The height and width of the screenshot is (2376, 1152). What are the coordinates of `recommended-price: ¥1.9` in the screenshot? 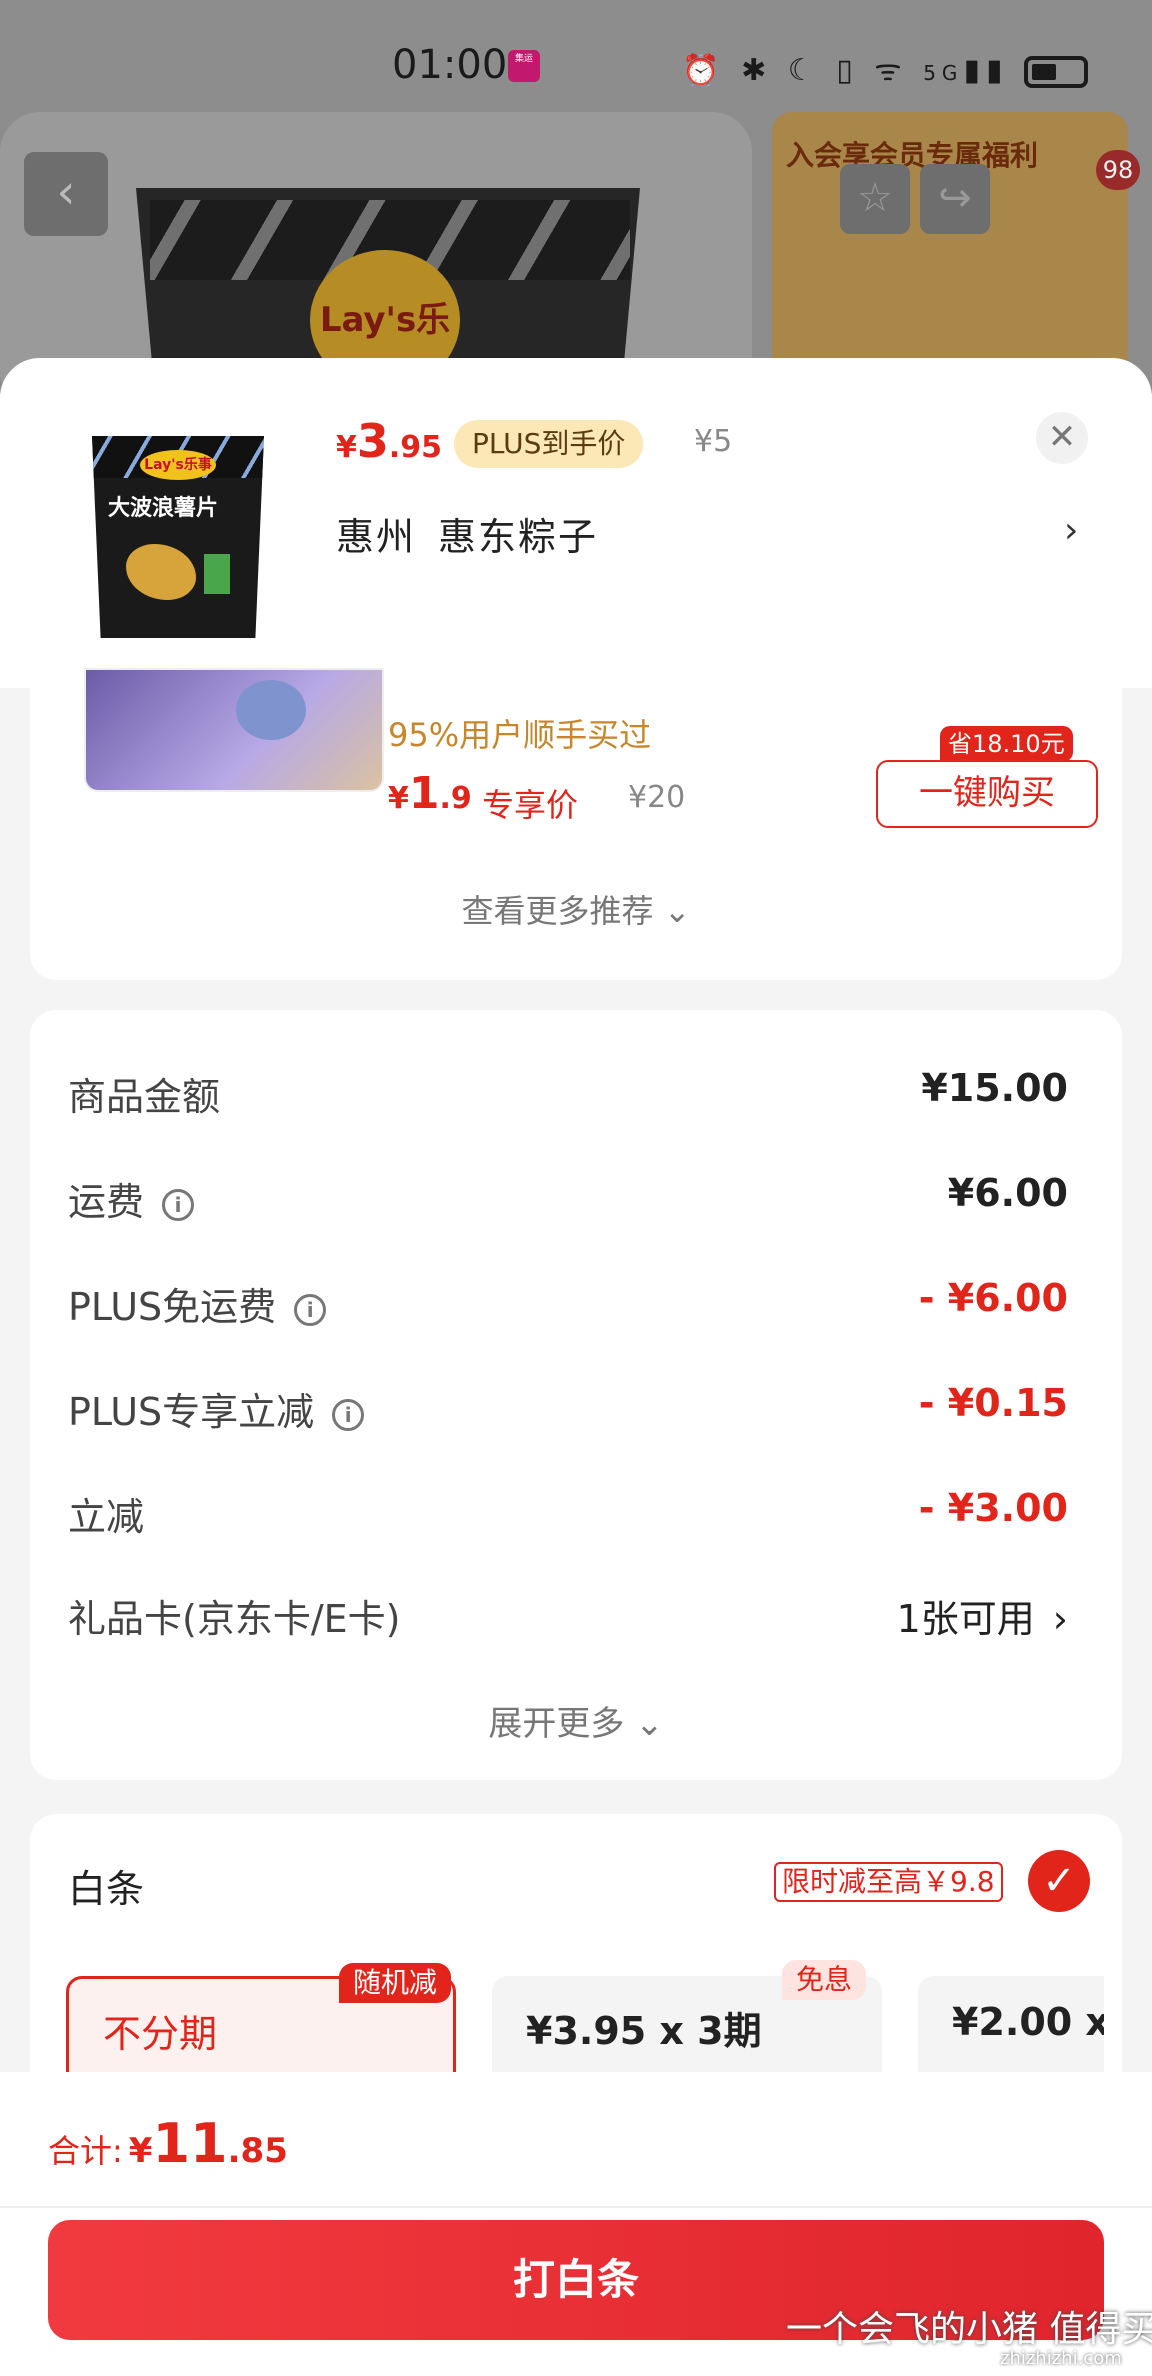 It's located at (430, 793).